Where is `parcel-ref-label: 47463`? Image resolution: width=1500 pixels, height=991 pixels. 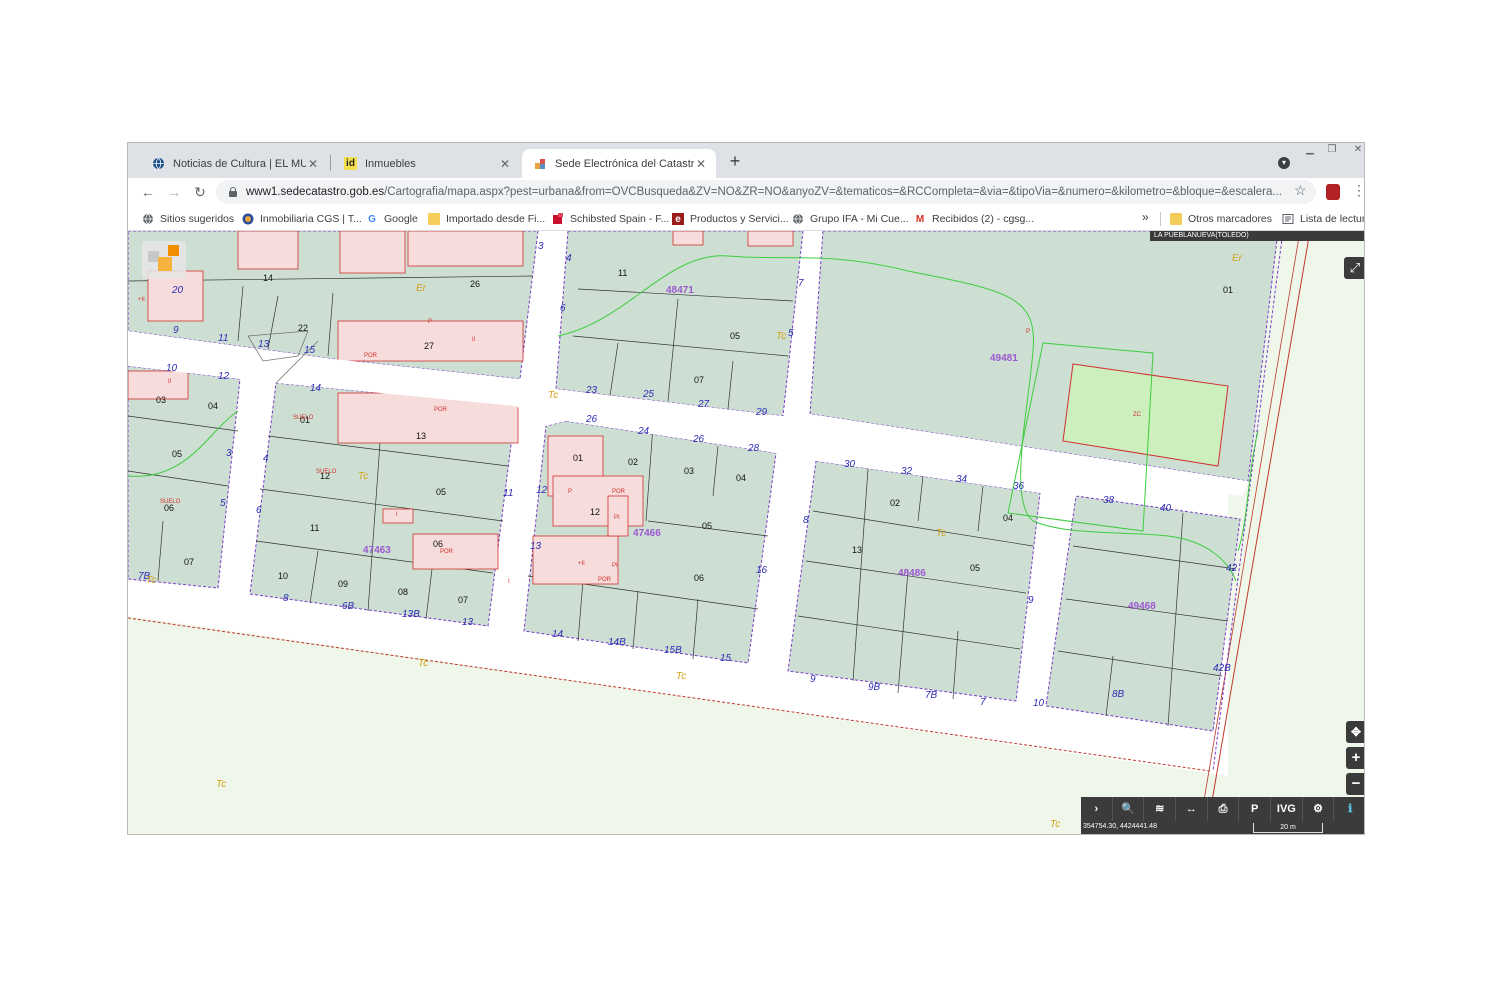 parcel-ref-label: 47463 is located at coordinates (377, 550).